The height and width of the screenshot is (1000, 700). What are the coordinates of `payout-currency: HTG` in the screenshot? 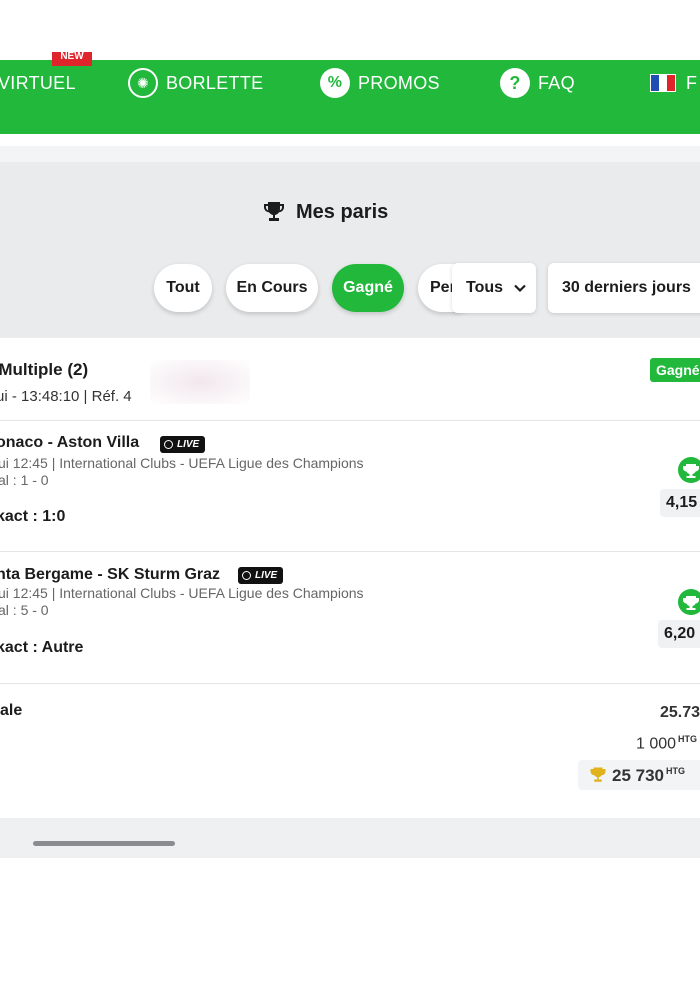 It's located at (675, 771).